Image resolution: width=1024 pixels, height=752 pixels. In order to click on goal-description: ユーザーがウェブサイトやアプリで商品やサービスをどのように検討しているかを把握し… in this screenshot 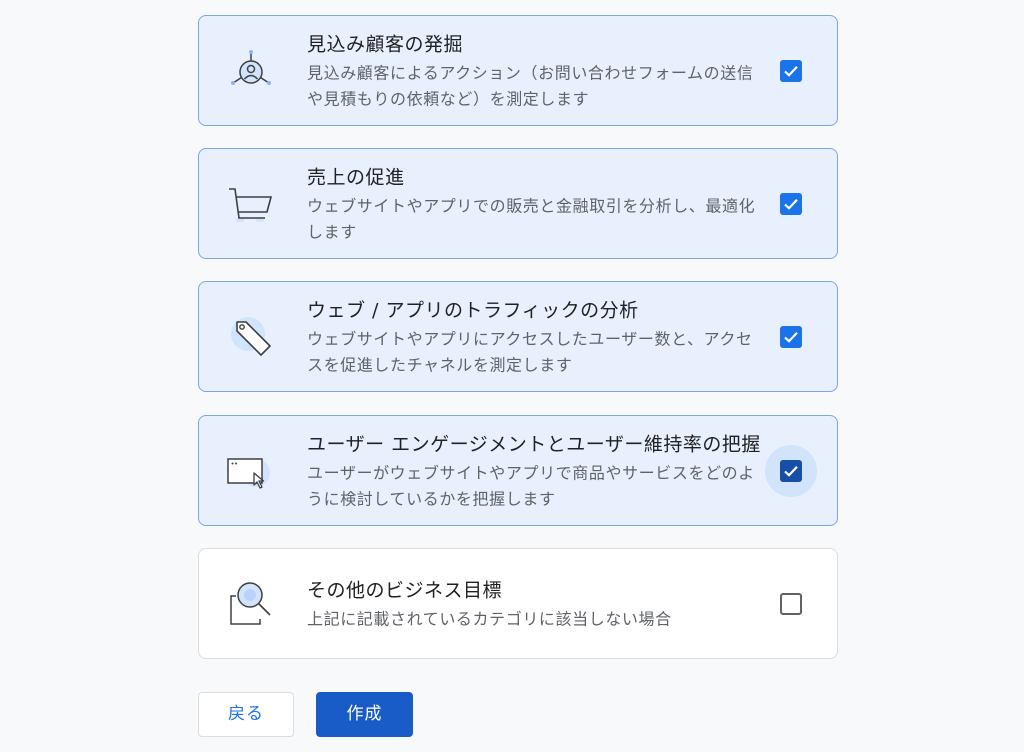, I will do `click(531, 485)`.